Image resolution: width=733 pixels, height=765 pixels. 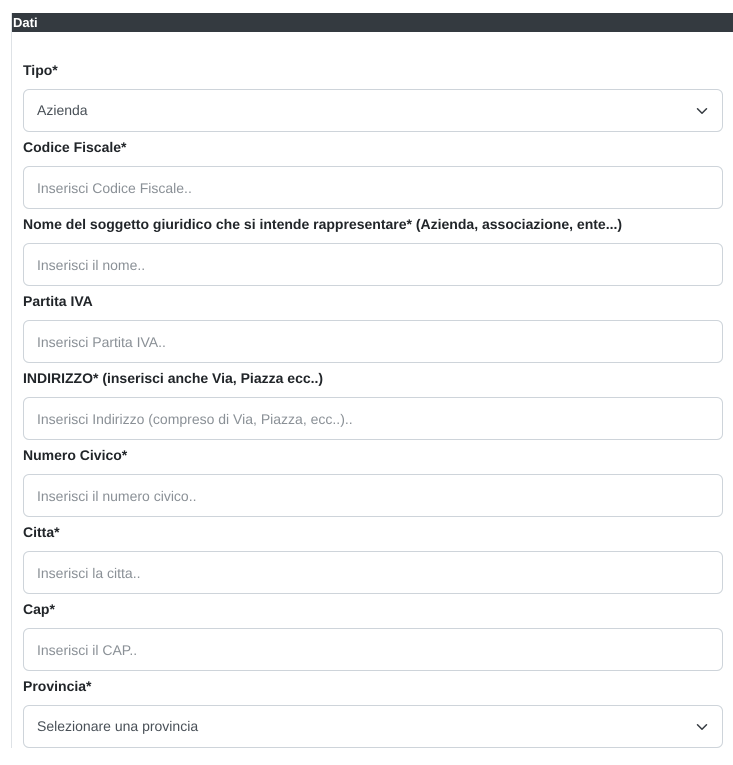 What do you see at coordinates (373, 418) in the screenshot?
I see `input-field: Inserisci Indirizzo (compreso di Via, Piazza, ecc..)..` at bounding box center [373, 418].